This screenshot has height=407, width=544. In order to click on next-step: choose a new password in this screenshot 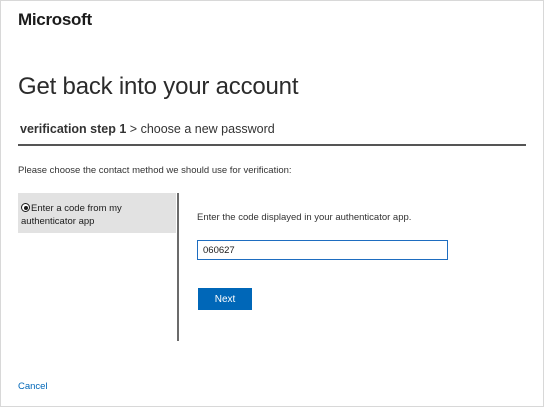, I will do `click(207, 129)`.